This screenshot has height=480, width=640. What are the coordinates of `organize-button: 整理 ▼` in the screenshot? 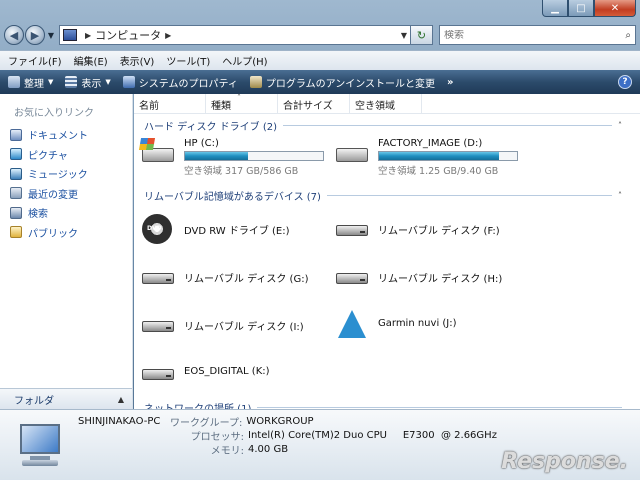 It's located at (30, 82).